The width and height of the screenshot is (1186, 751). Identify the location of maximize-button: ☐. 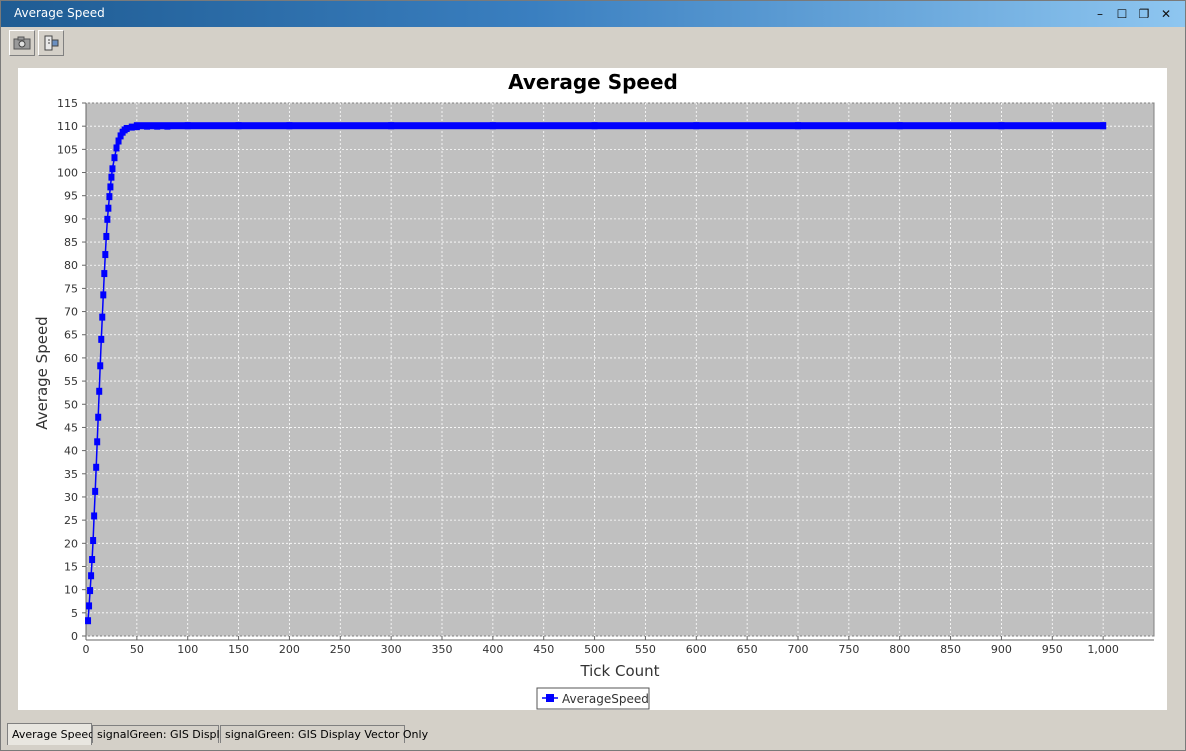
(1122, 14).